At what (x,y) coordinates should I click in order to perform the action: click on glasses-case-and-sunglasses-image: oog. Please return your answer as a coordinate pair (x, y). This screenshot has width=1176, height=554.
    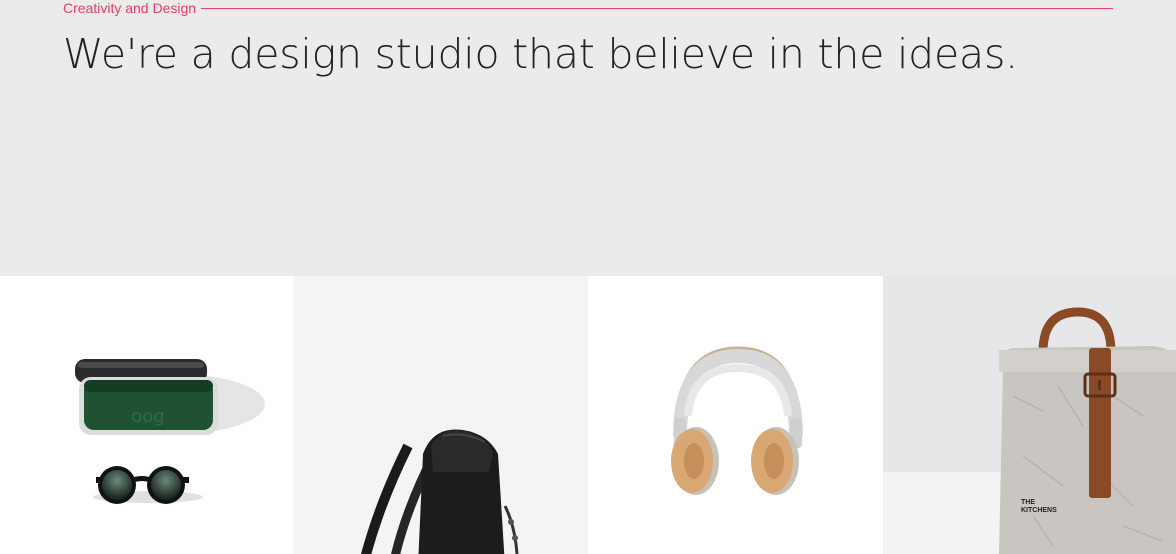
    Looking at the image, I should click on (170, 431).